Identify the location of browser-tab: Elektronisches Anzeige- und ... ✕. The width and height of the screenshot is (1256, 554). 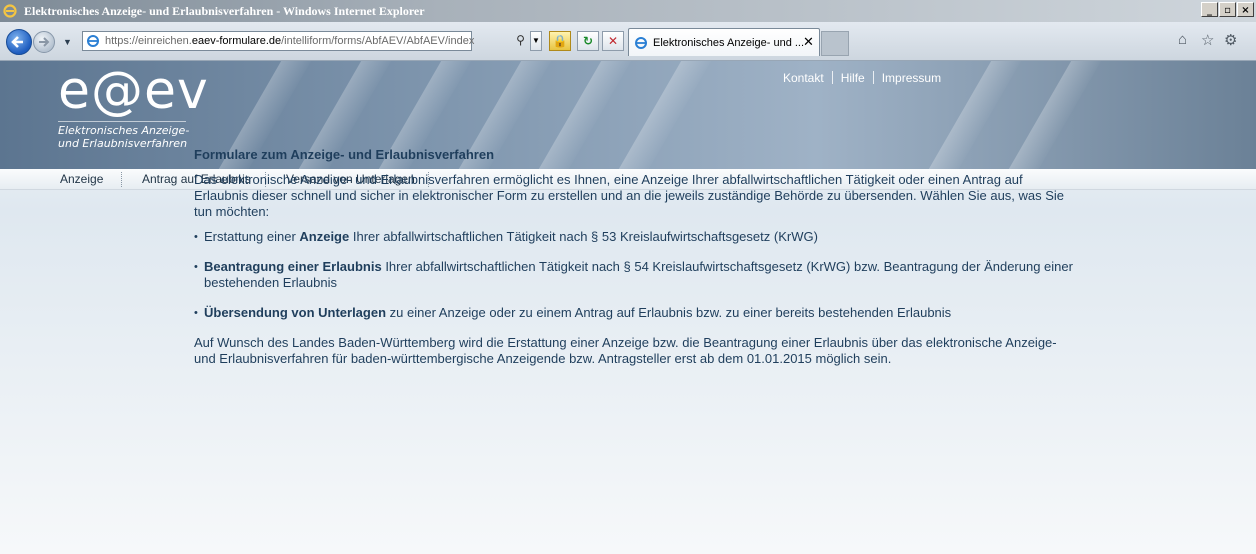
(724, 42).